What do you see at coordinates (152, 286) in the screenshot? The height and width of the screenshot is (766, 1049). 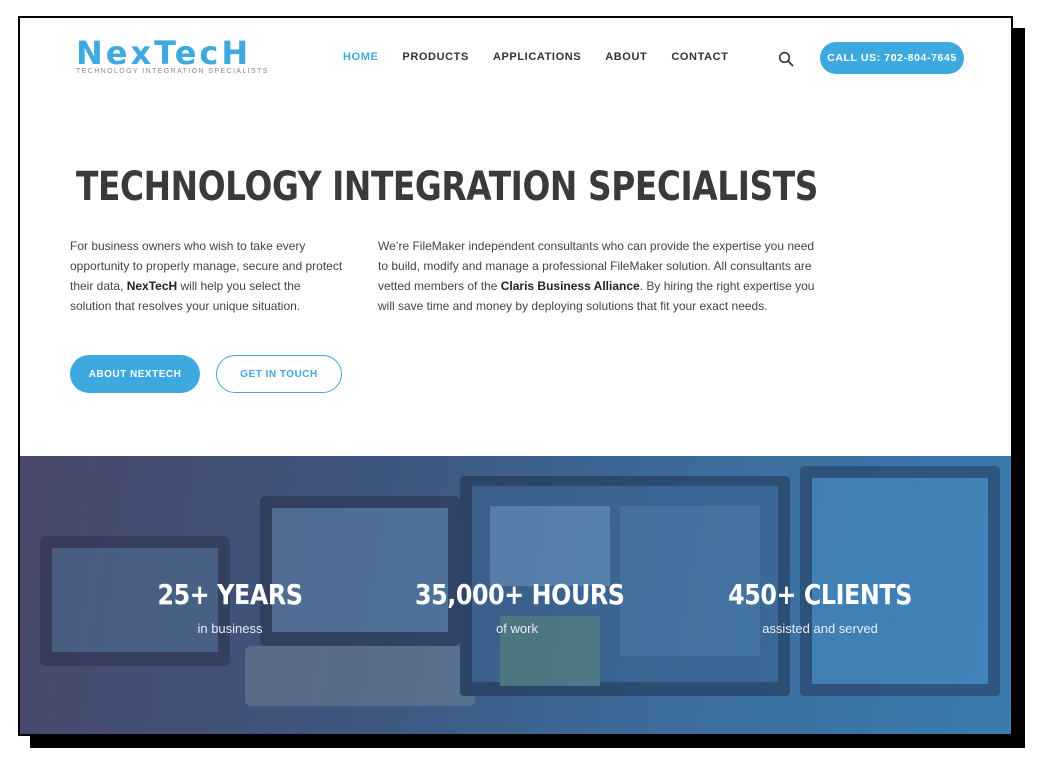 I see `intro-left-brand: NexTecH` at bounding box center [152, 286].